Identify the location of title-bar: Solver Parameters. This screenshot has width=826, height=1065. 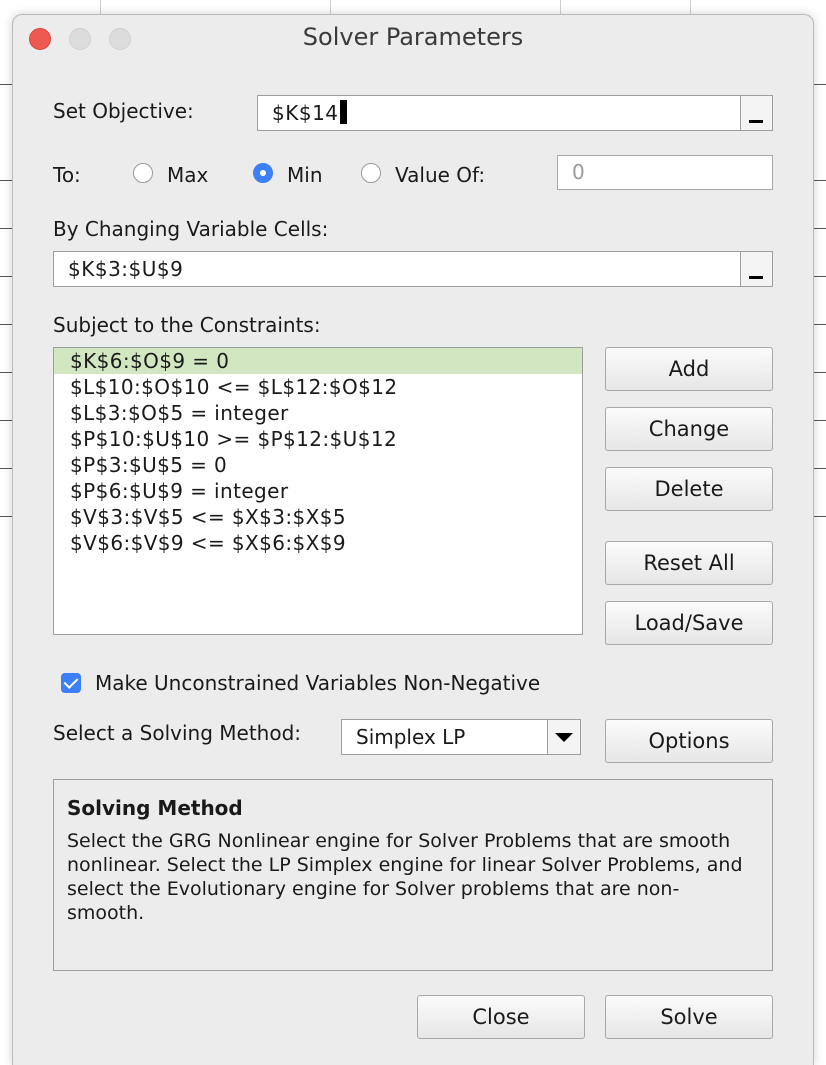
(413, 38).